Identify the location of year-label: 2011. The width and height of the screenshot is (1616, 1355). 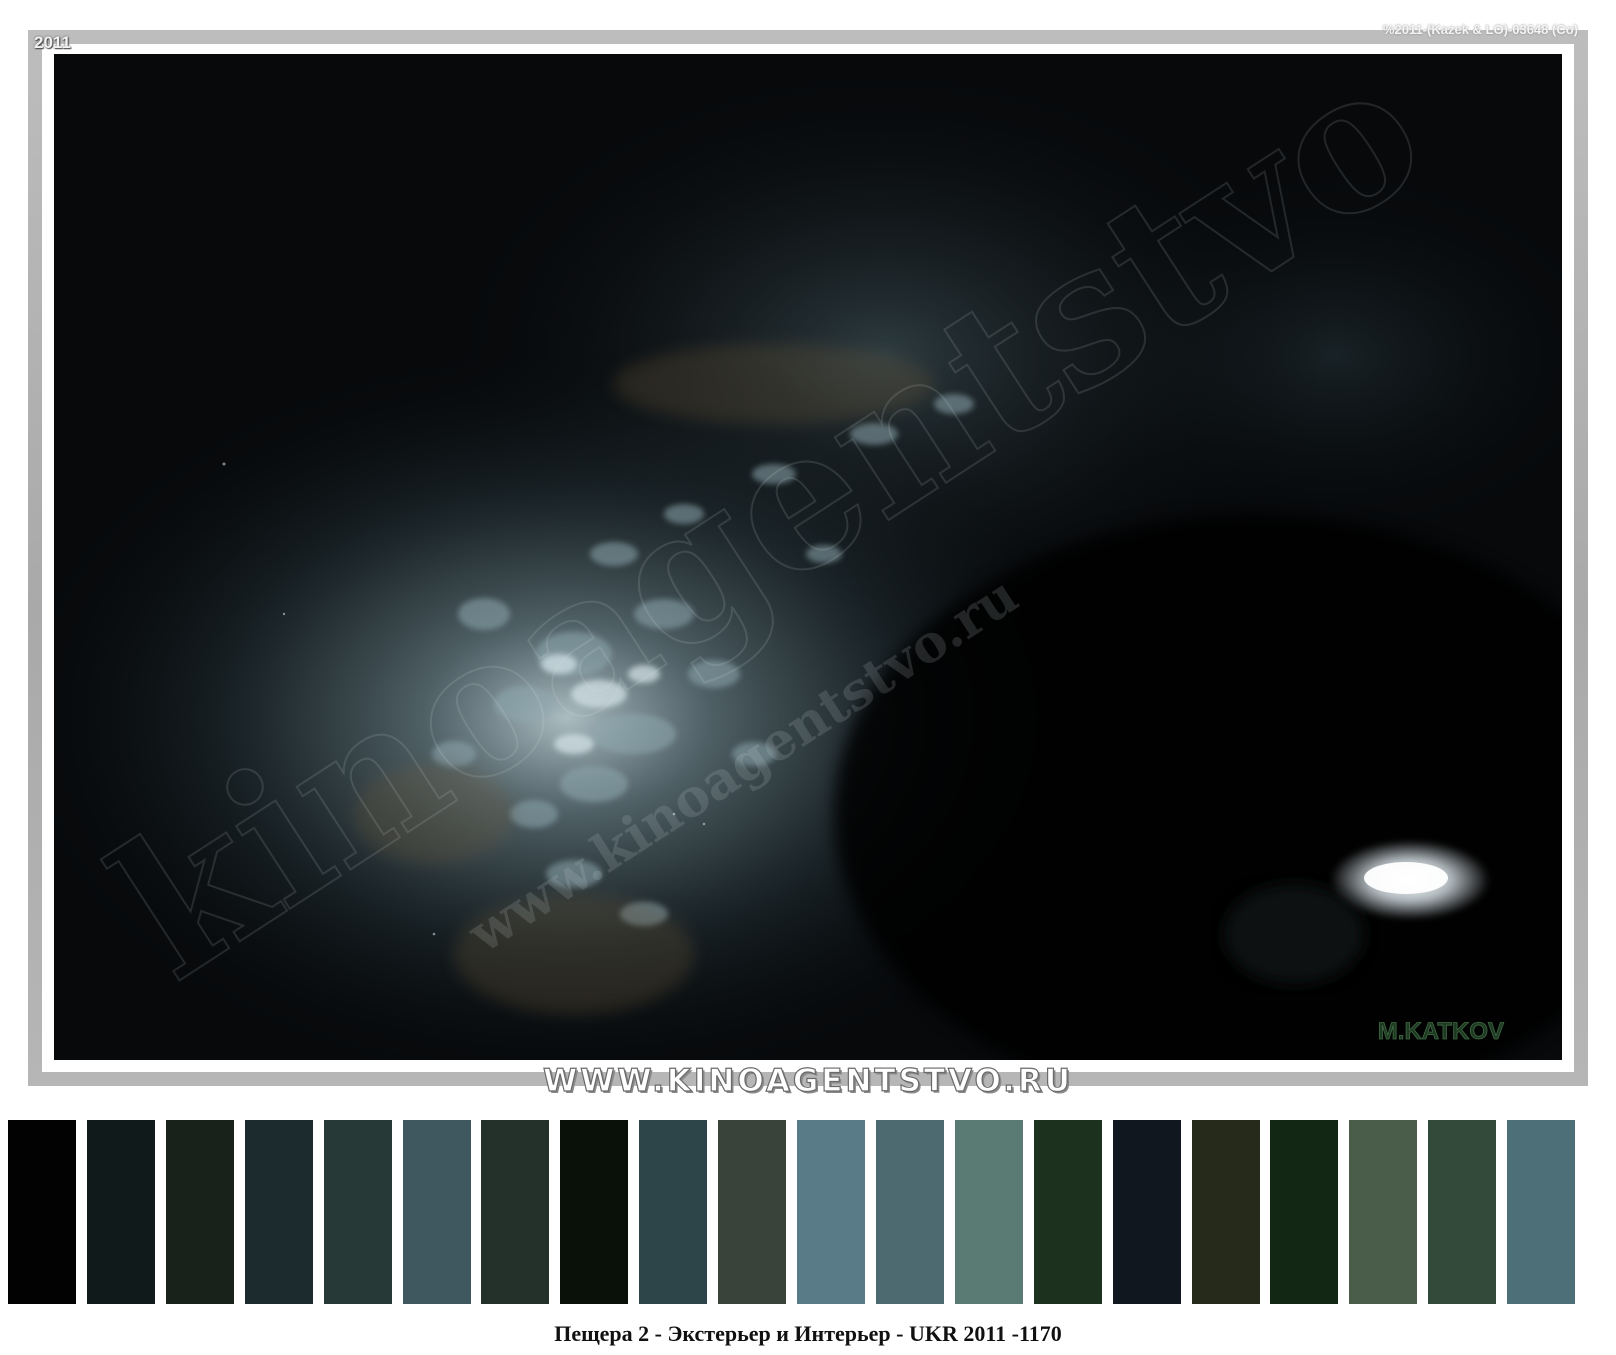
(52, 42).